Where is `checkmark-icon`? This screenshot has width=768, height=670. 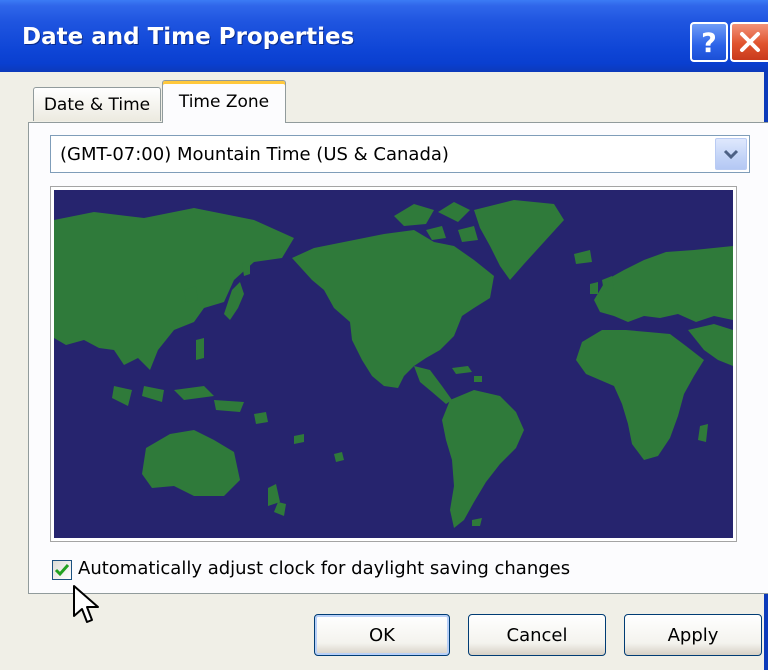
checkmark-icon is located at coordinates (62, 570).